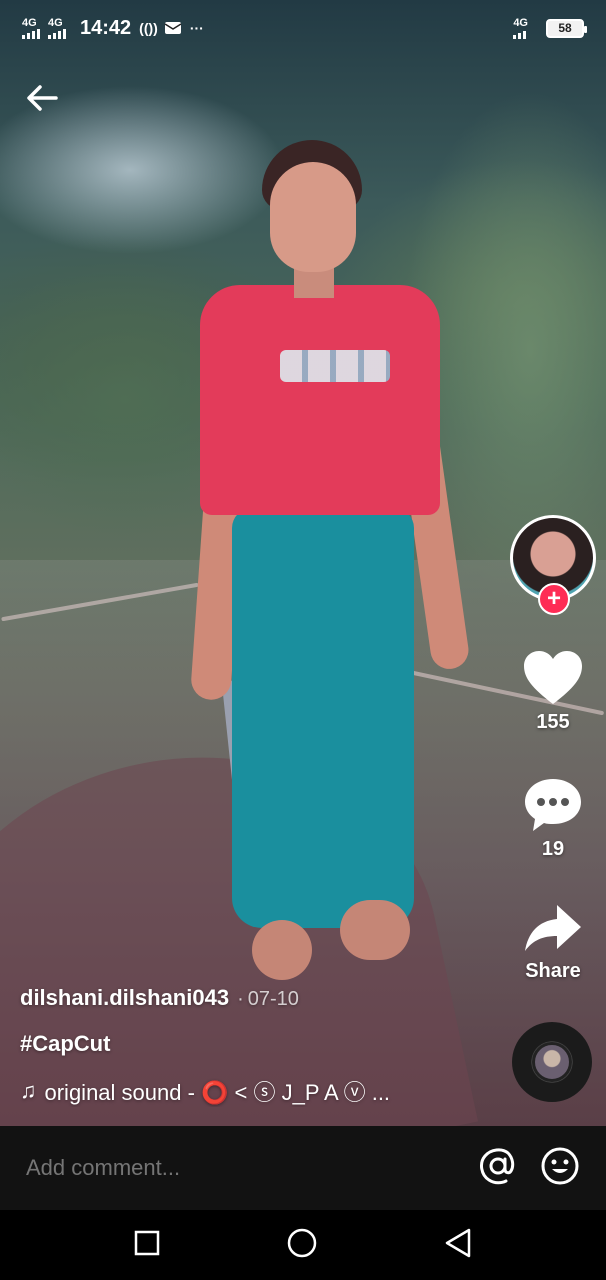 This screenshot has width=606, height=1280. I want to click on square-icon, so click(146, 1242).